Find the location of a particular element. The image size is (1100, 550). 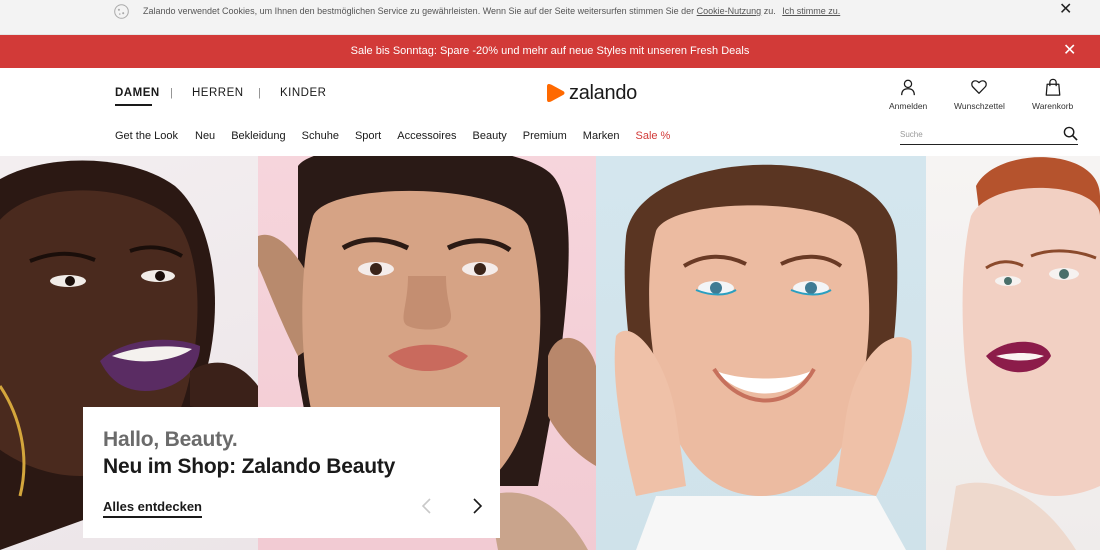

gender-tab-herren: HERREN is located at coordinates (218, 93).